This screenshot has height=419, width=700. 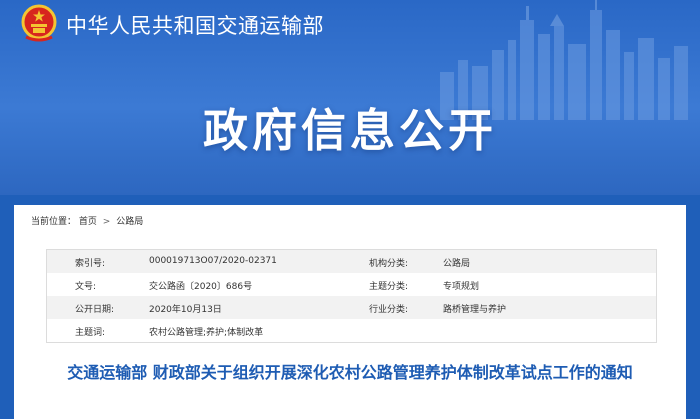 What do you see at coordinates (90, 264) in the screenshot?
I see `index-number-label: 索引号:` at bounding box center [90, 264].